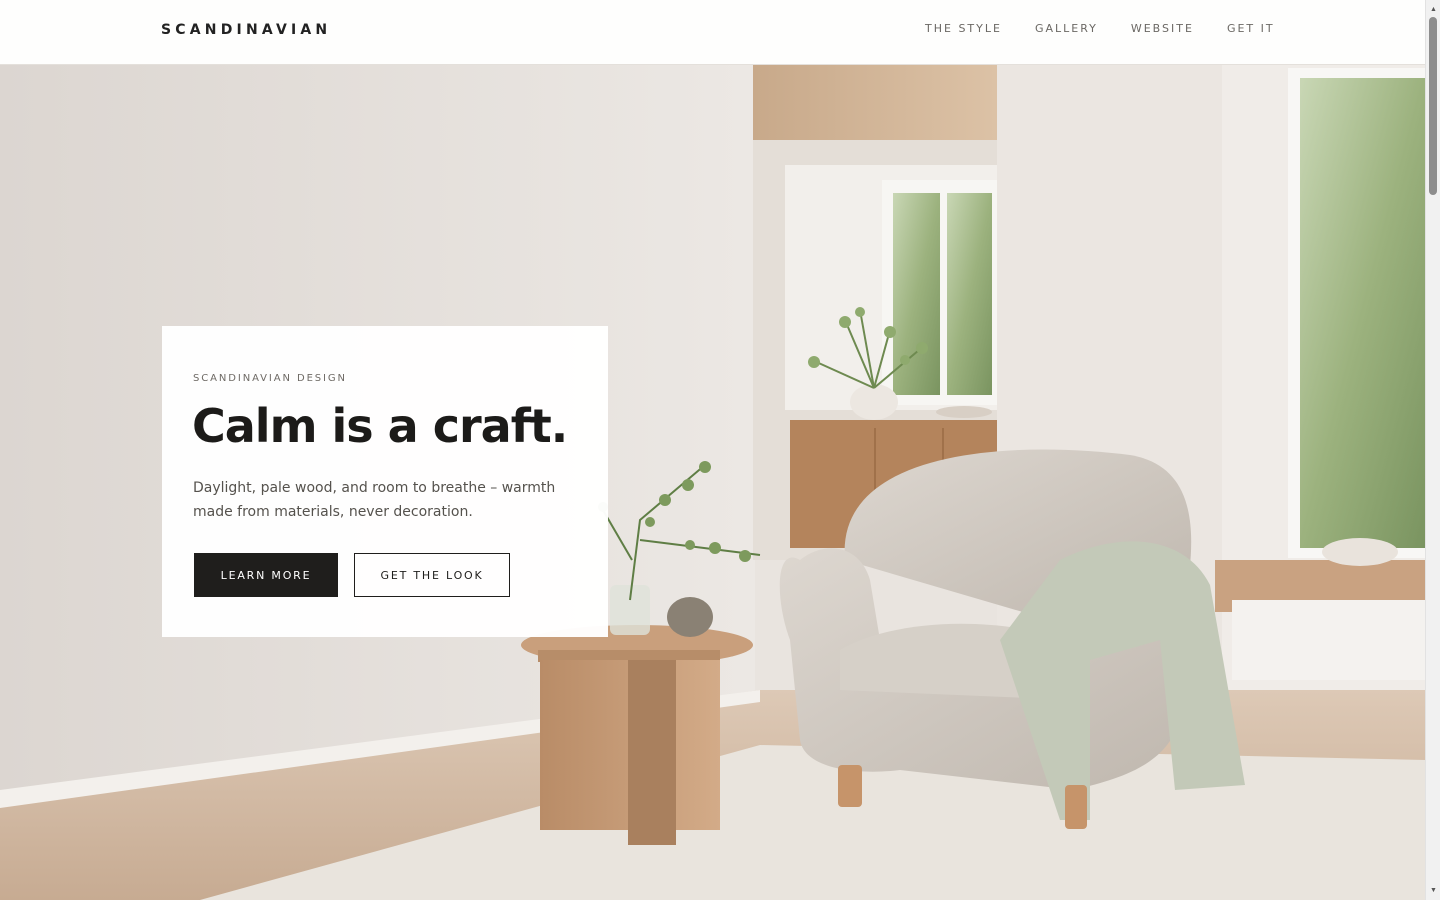 The height and width of the screenshot is (900, 1440). Describe the element at coordinates (270, 378) in the screenshot. I see `hero-eyebrow: SCANDINAVIAN DESIGN` at that location.